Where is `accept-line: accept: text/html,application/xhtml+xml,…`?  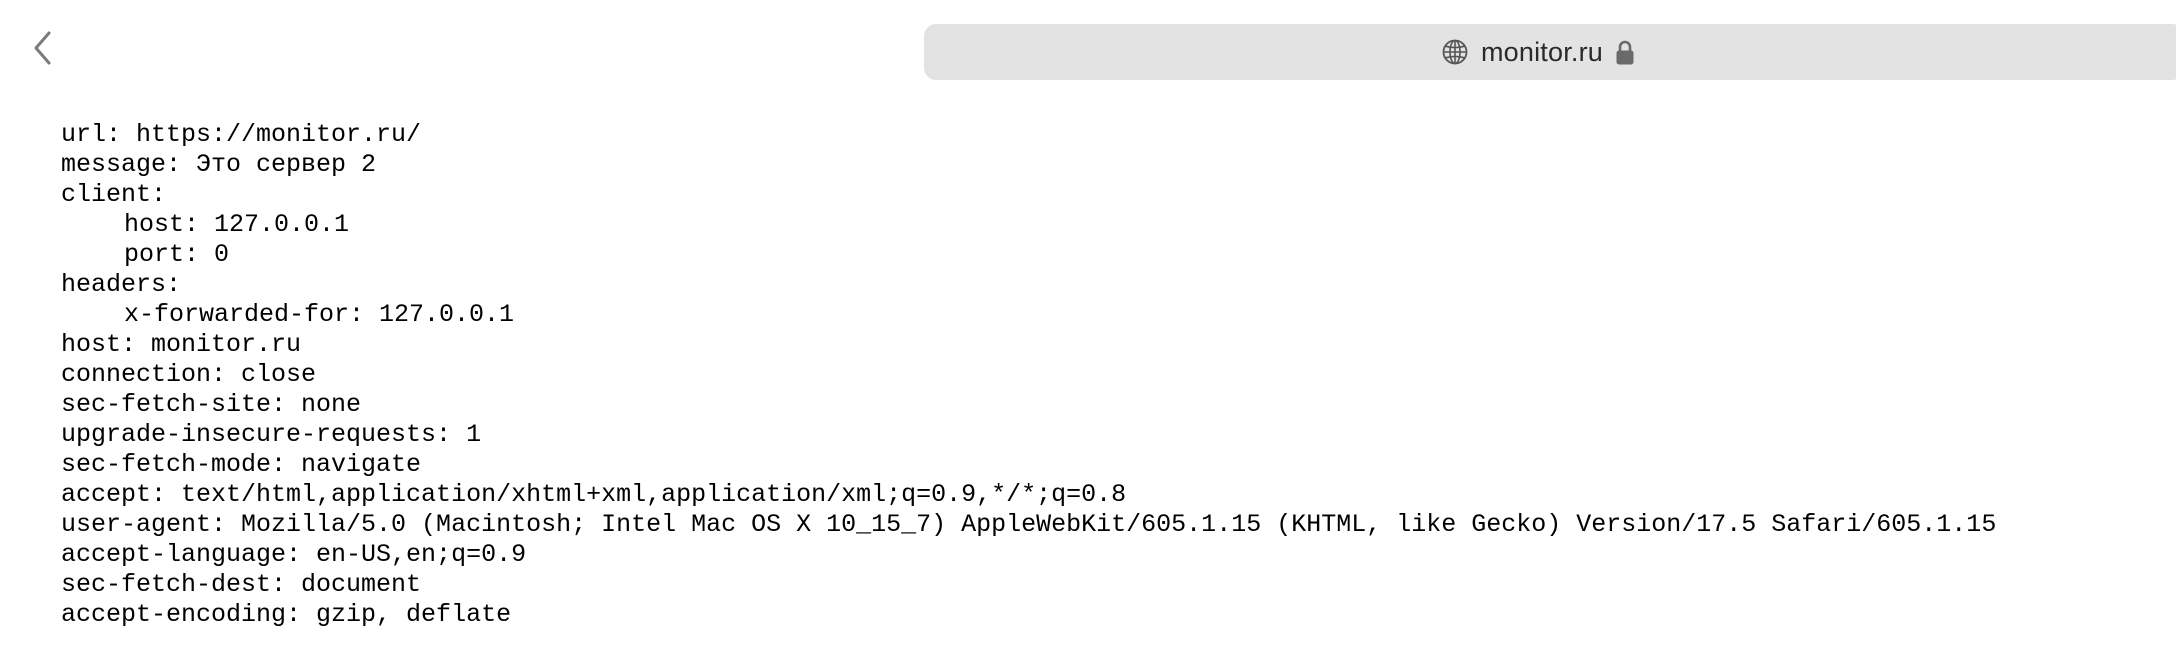 accept-line: accept: text/html,application/xhtml+xml,… is located at coordinates (594, 494).